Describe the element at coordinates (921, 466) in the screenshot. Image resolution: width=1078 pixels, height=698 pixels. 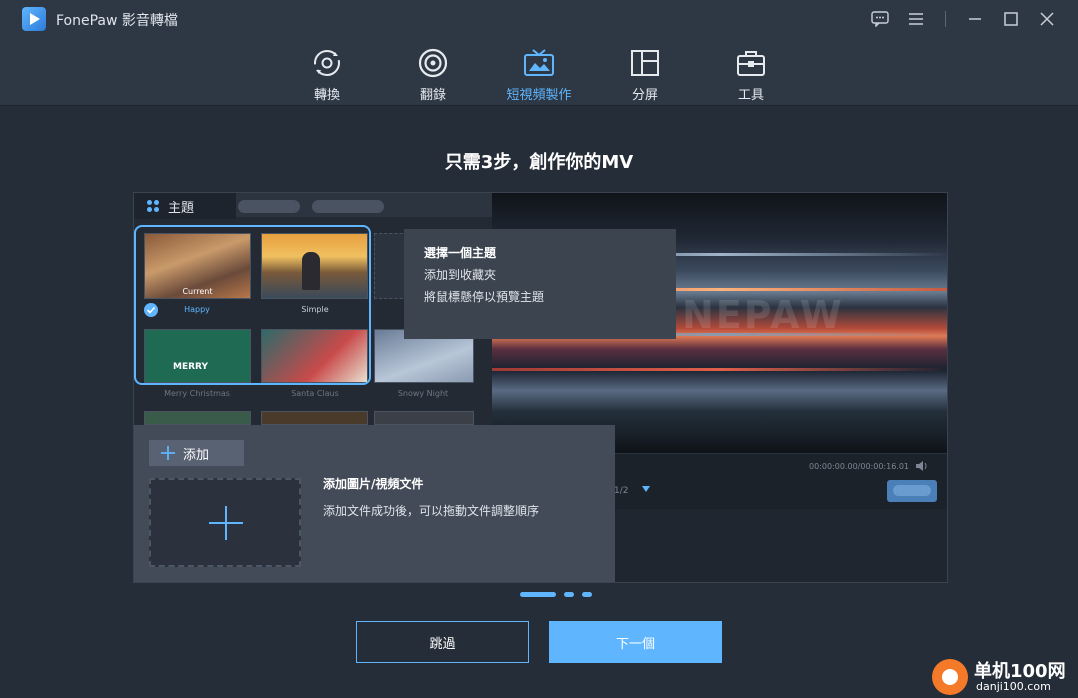
I see `volume-icon` at that location.